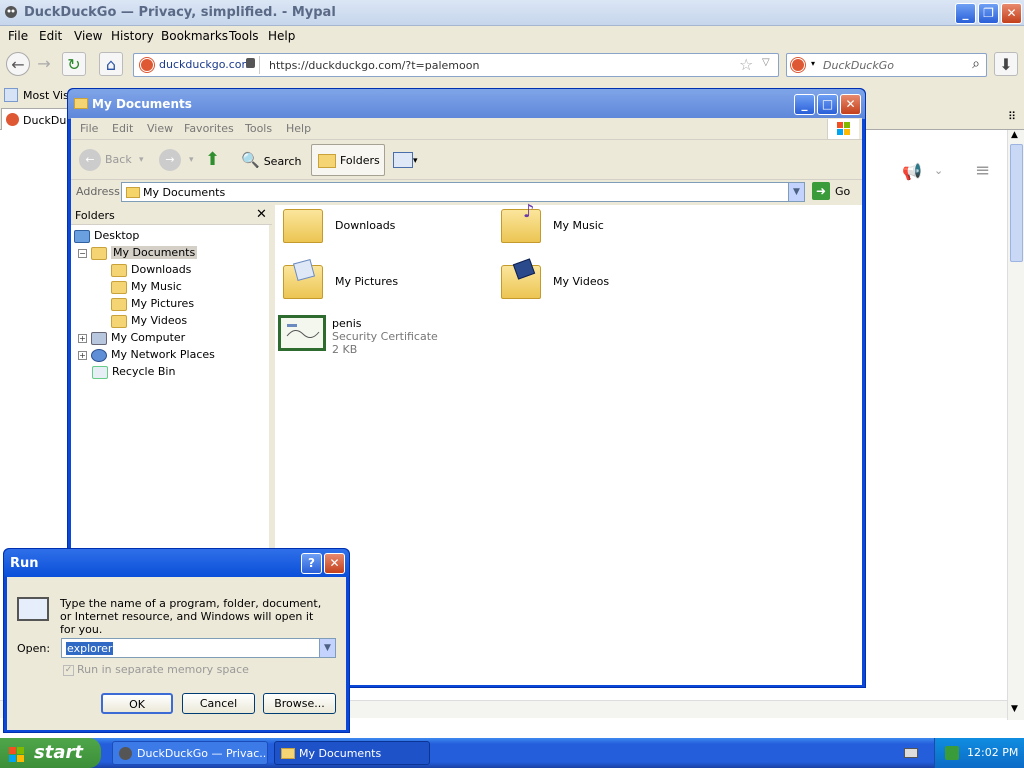 The width and height of the screenshot is (1024, 768). Describe the element at coordinates (374, 65) in the screenshot. I see `url-text: https://duckduckgo.com/?t=palemoon` at that location.